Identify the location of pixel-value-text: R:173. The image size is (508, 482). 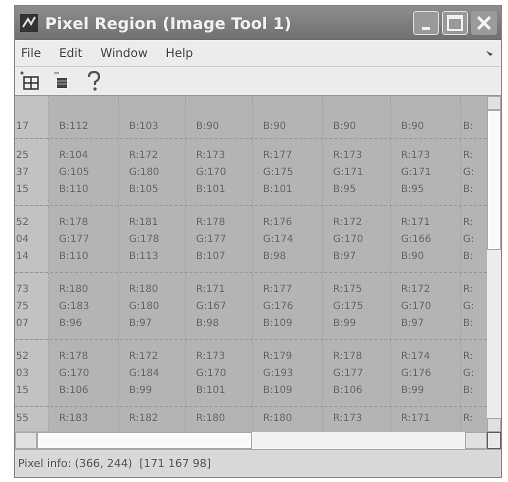
(347, 419).